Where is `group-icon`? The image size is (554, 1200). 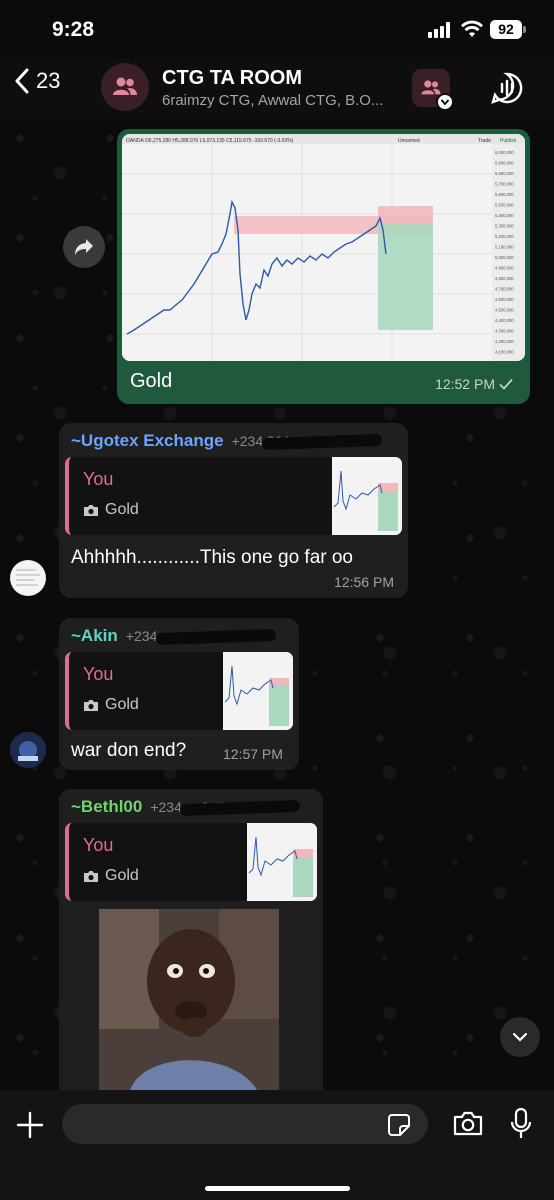
group-icon is located at coordinates (125, 86).